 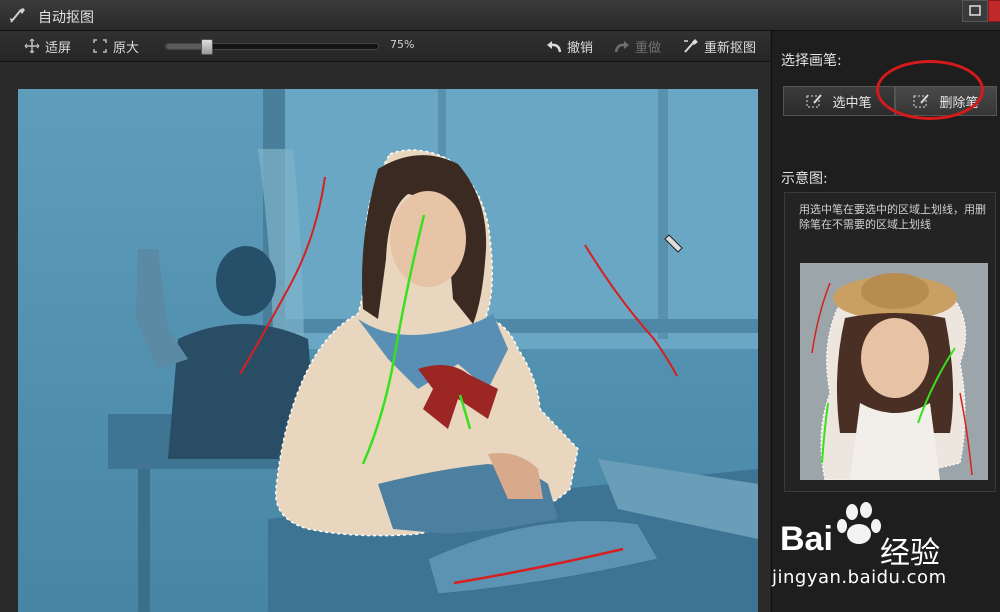 I want to click on undo-label: 撤销, so click(x=580, y=48).